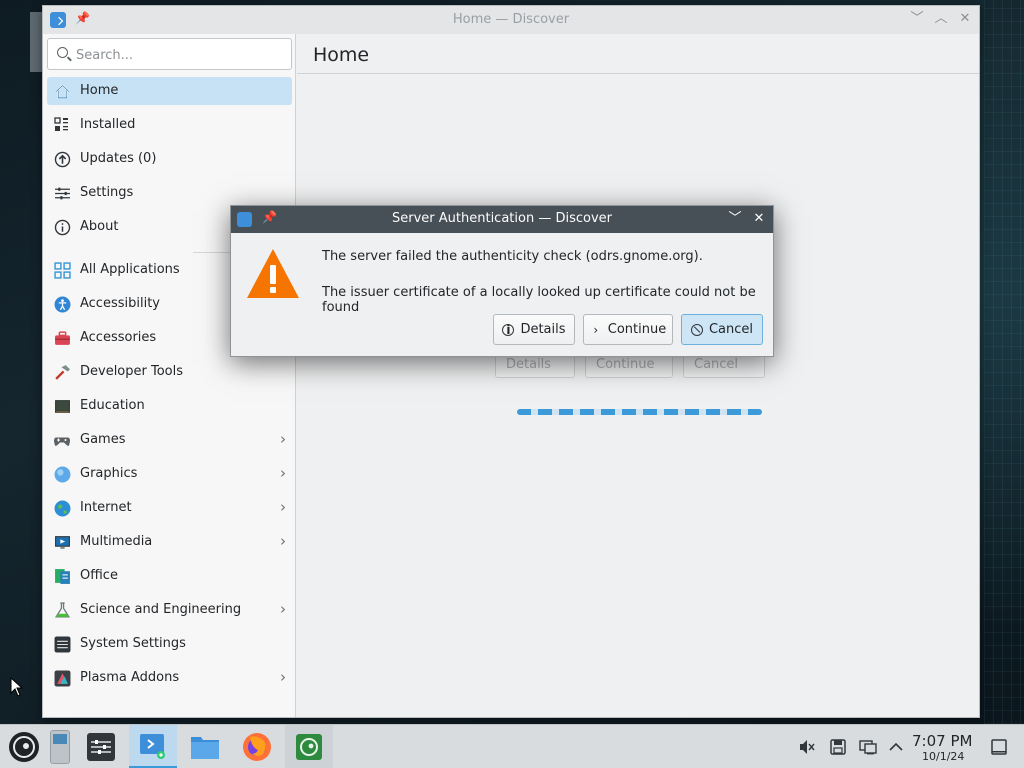 The height and width of the screenshot is (768, 1024). Describe the element at coordinates (62, 338) in the screenshot. I see `accessories-icon` at that location.